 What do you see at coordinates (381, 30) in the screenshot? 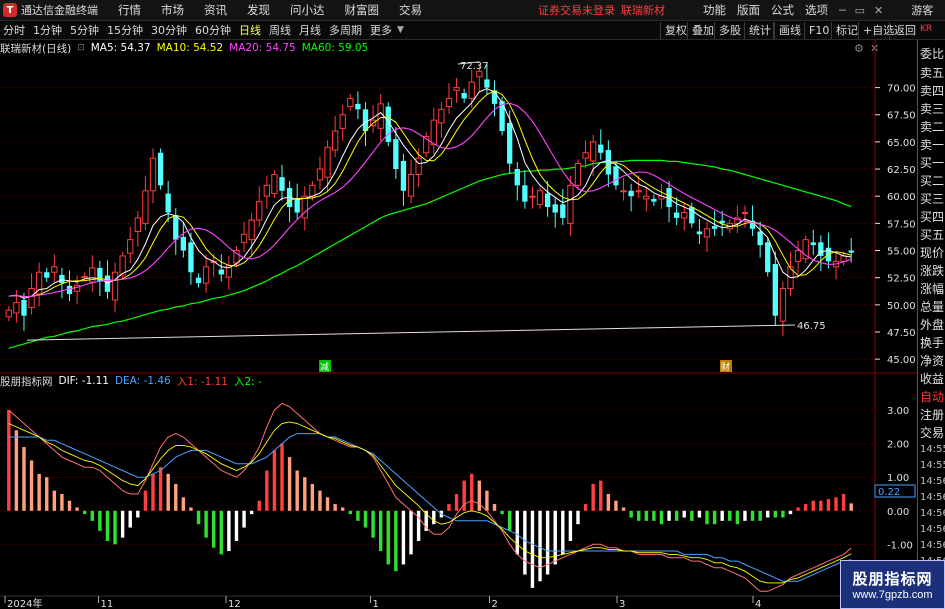
I see `period-more: 更多` at bounding box center [381, 30].